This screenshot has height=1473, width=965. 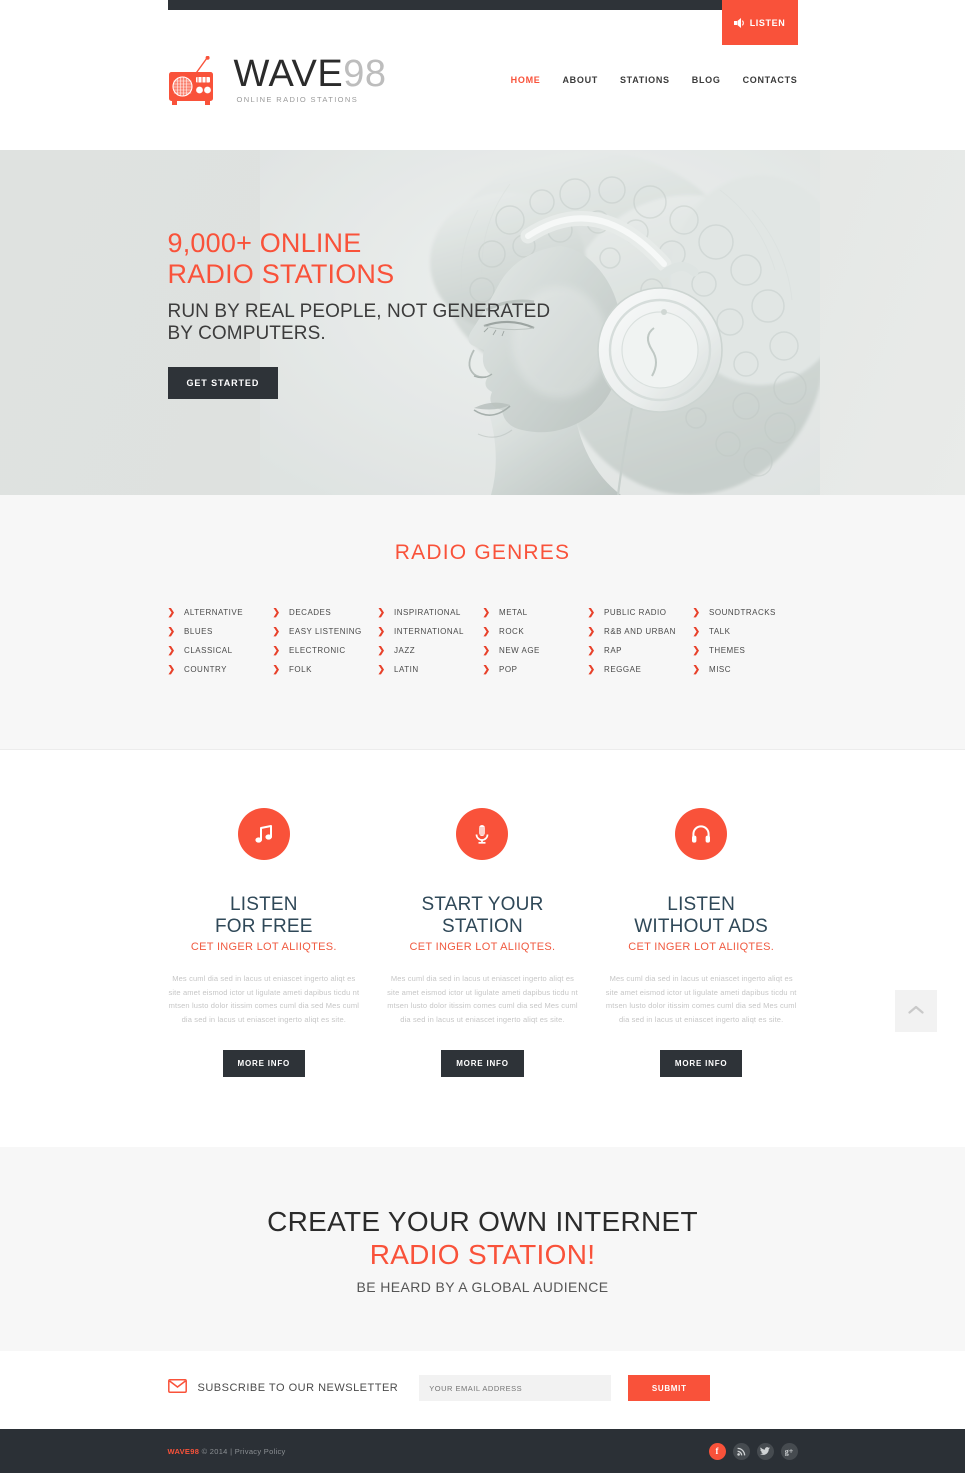 What do you see at coordinates (430, 650) in the screenshot?
I see `genre-item: ❯ JAZZ` at bounding box center [430, 650].